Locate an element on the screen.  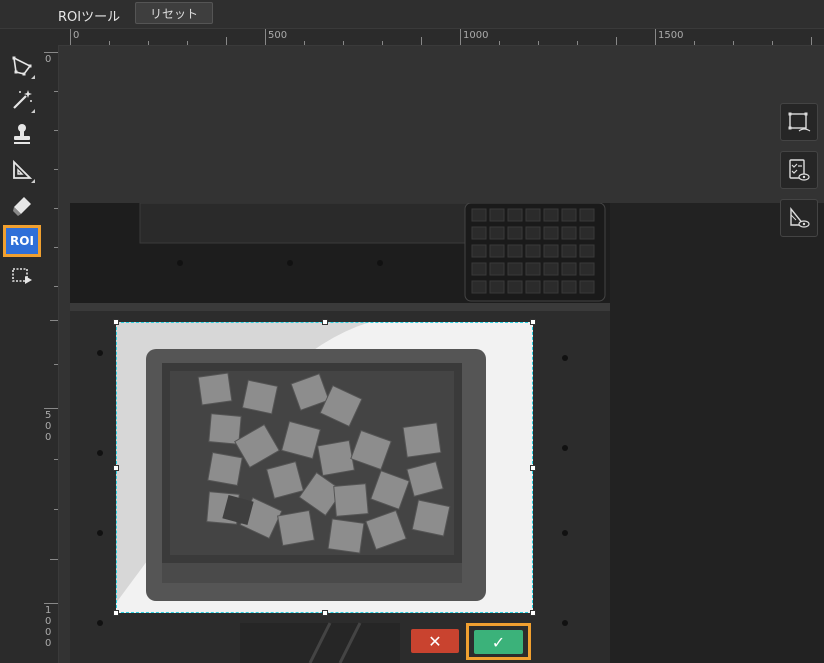
toolbar-title: ROIツール is located at coordinates (89, 17).